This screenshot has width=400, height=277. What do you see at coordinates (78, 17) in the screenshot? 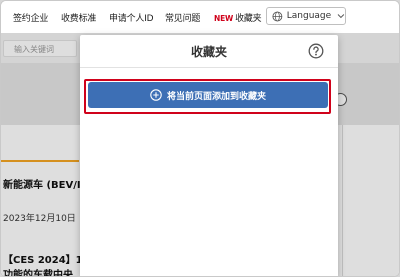
I see `nav-item-pricing: 收费标准` at bounding box center [78, 17].